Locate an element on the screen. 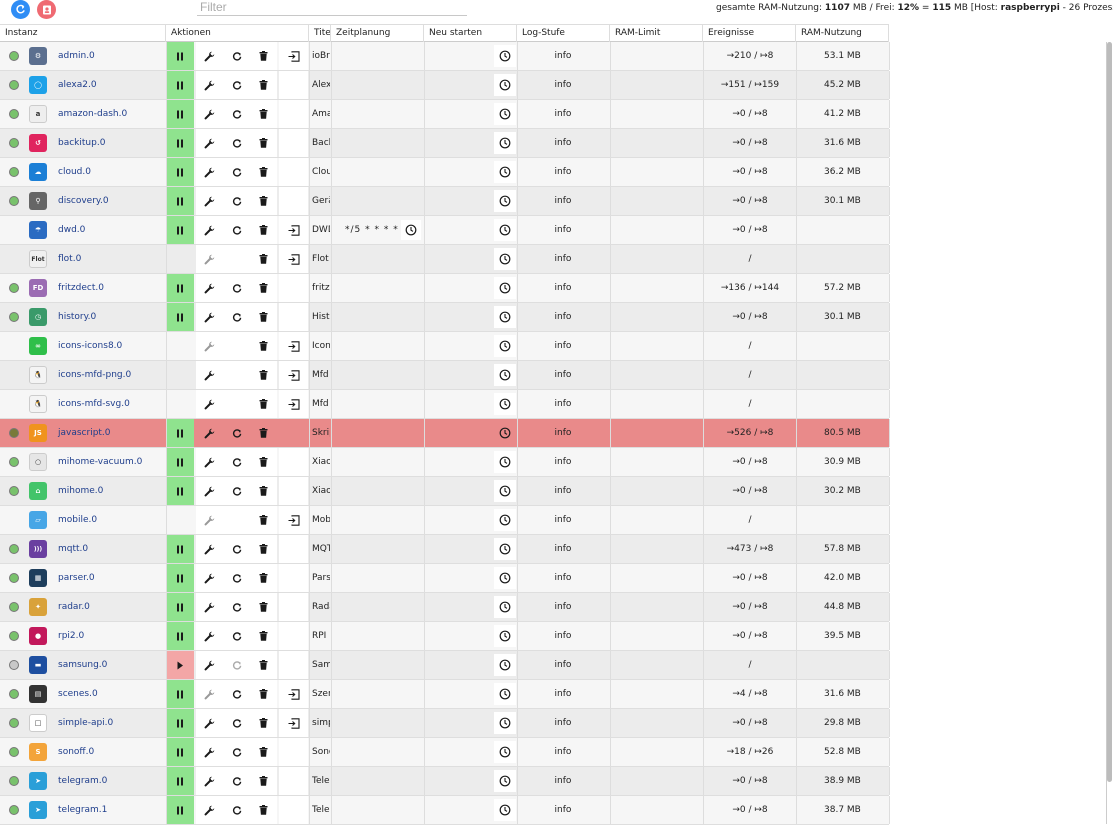 The width and height of the screenshot is (1113, 825). instance-name-link: parser.0 is located at coordinates (76, 578).